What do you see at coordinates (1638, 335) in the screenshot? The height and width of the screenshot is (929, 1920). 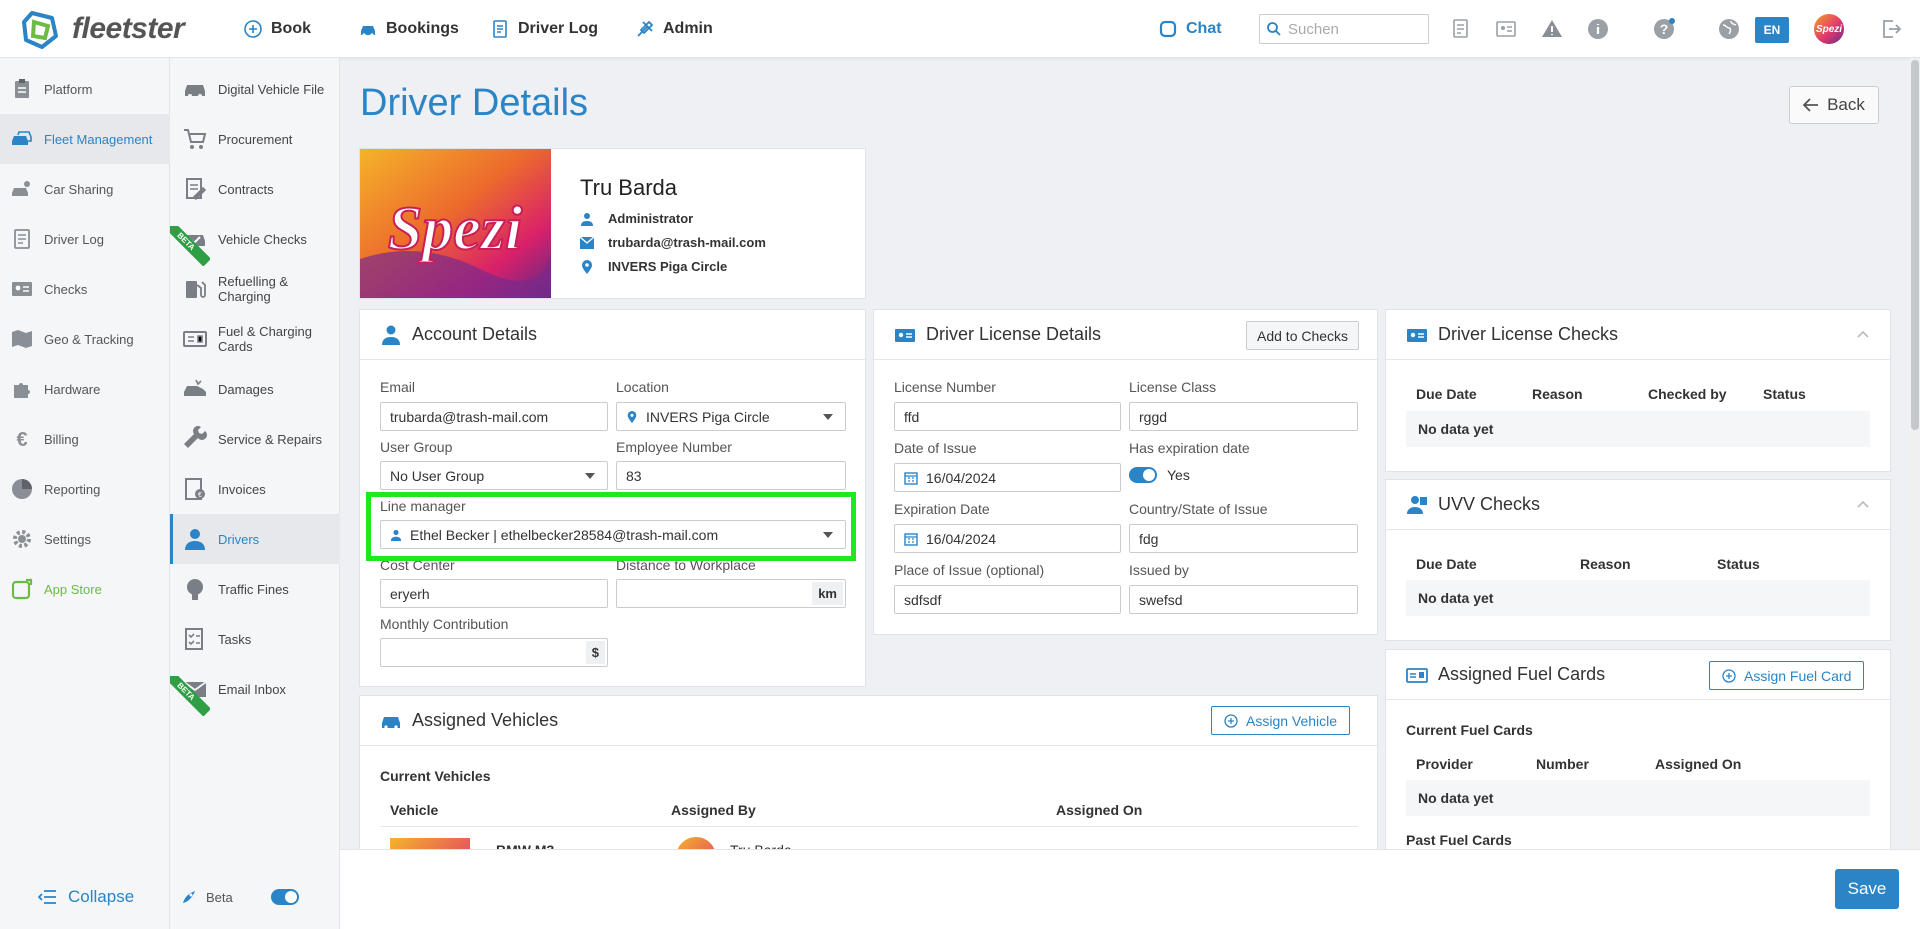 I see `license-checks-header: Driver License Checks` at bounding box center [1638, 335].